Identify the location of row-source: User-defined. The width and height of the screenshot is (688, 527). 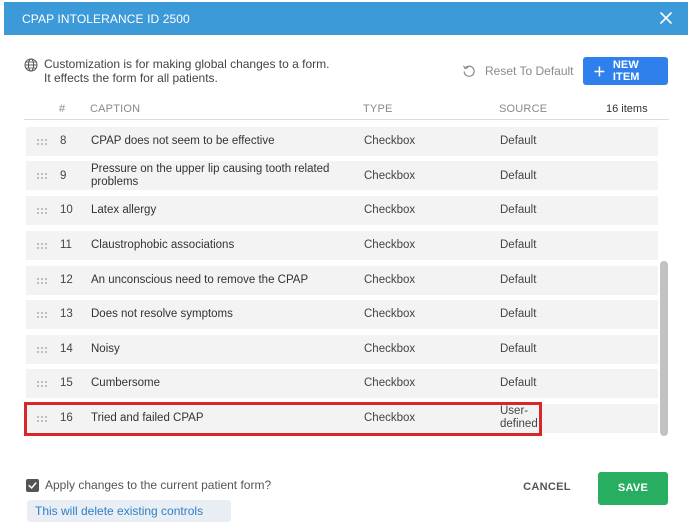
(519, 417).